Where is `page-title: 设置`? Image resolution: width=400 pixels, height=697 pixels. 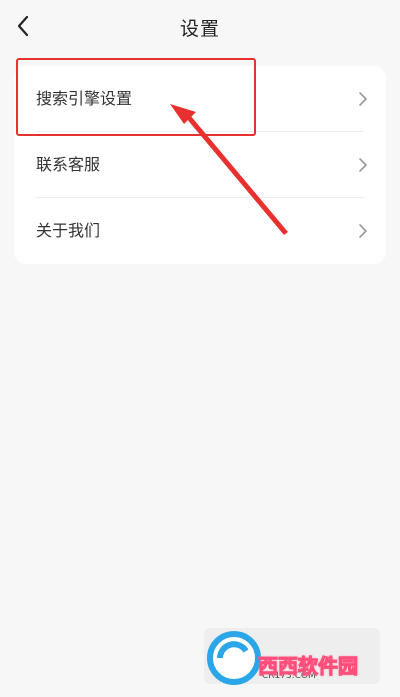 page-title: 设置 is located at coordinates (199, 29).